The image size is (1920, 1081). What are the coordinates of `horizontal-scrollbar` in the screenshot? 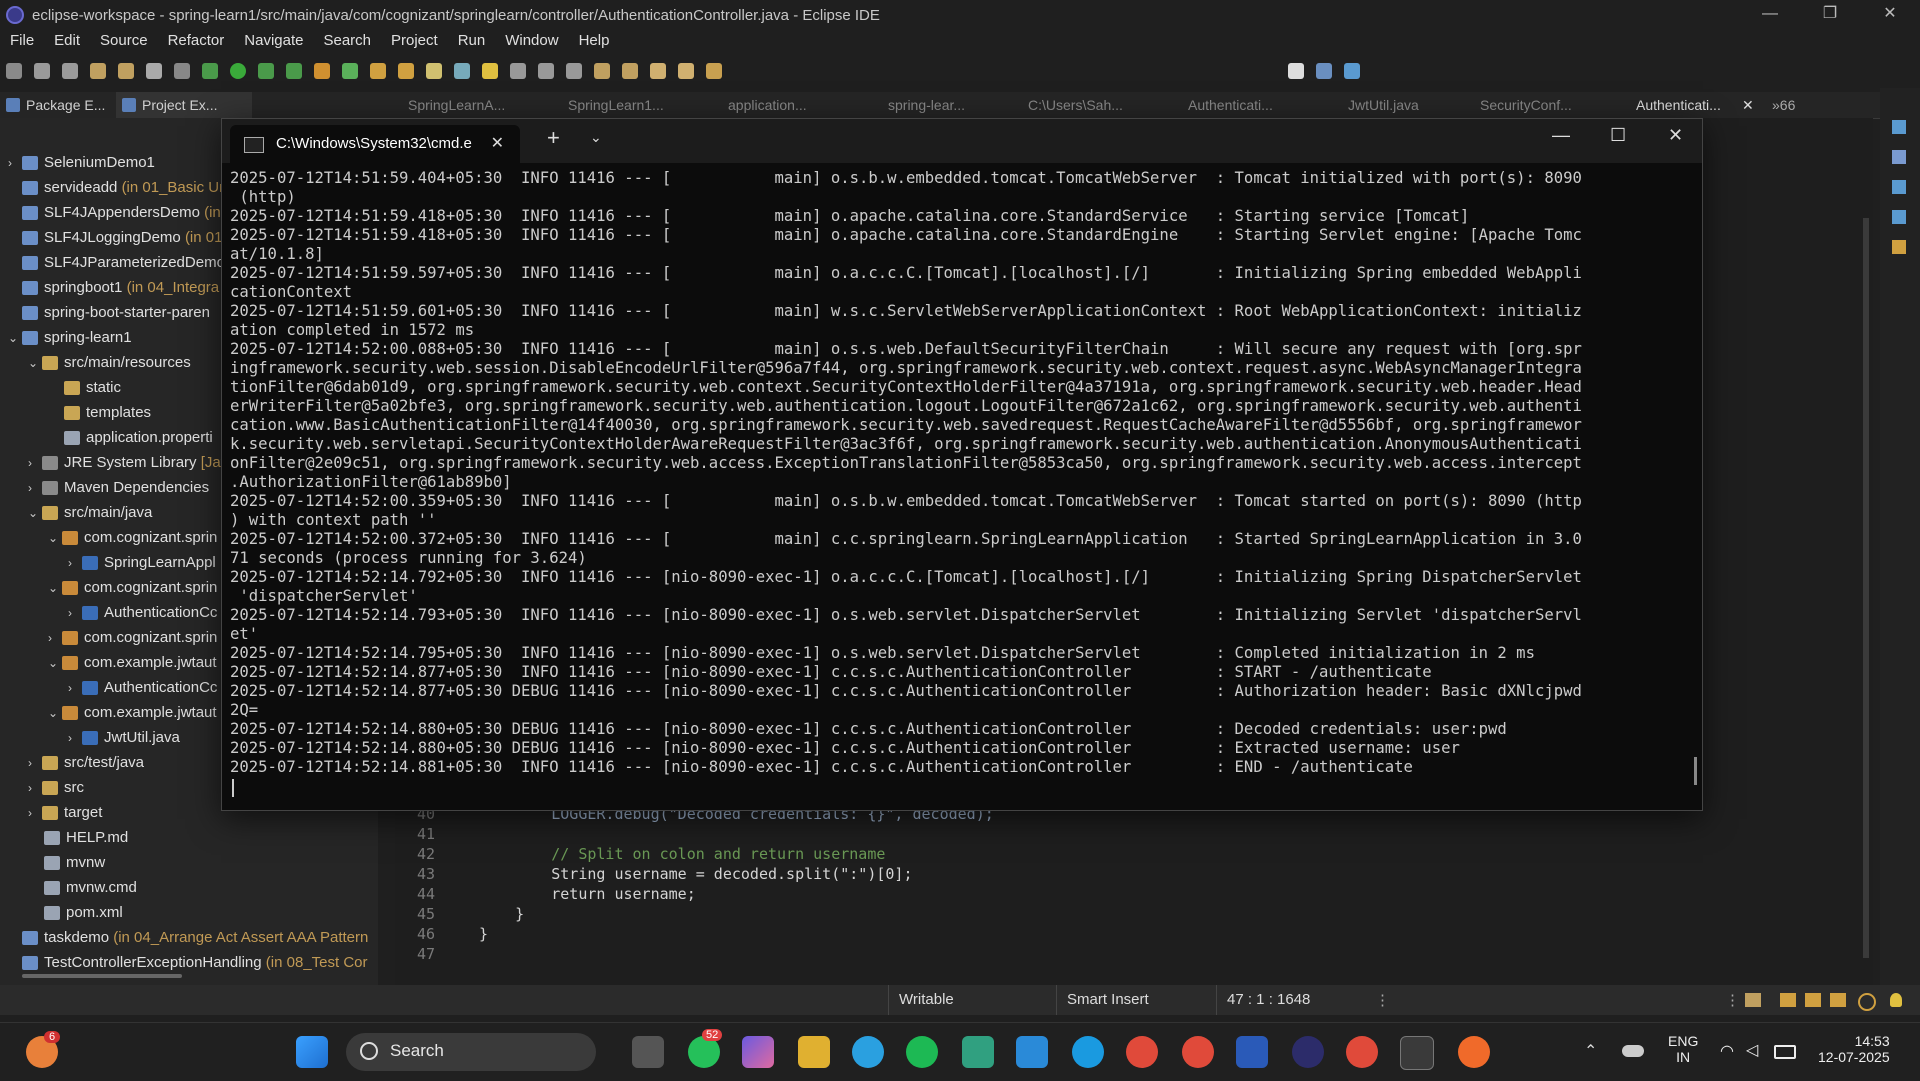 It's located at (102, 976).